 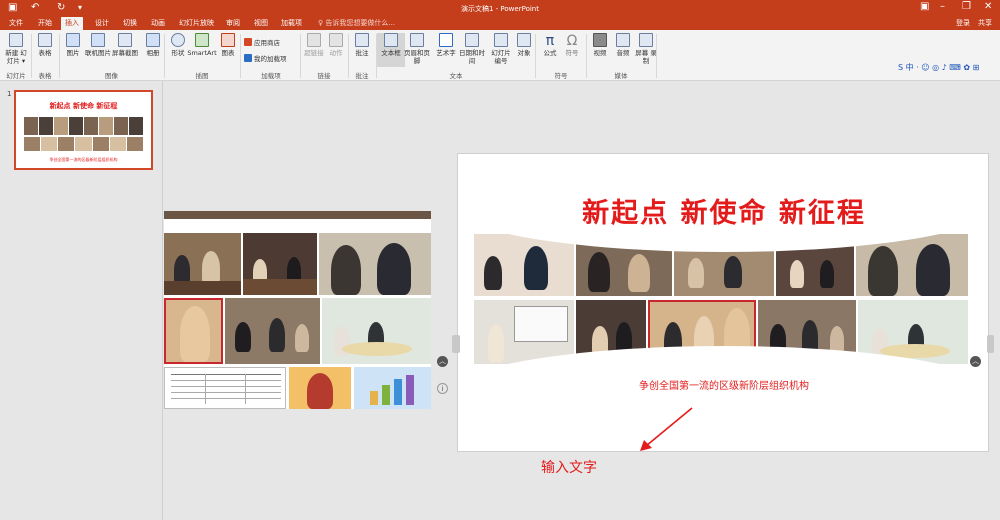 What do you see at coordinates (966, 6) in the screenshot?
I see `maximize-icon: ❐` at bounding box center [966, 6].